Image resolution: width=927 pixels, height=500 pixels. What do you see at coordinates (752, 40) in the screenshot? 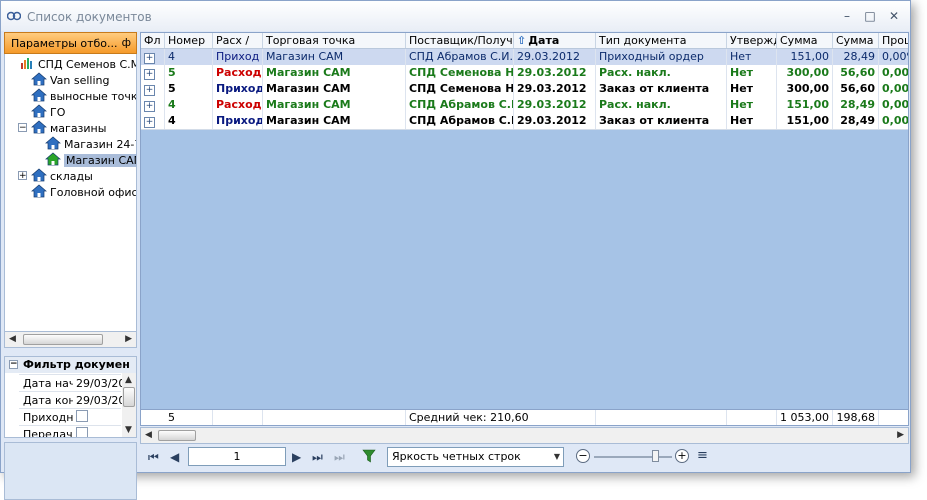
I see `column-header: Утвержд` at bounding box center [752, 40].